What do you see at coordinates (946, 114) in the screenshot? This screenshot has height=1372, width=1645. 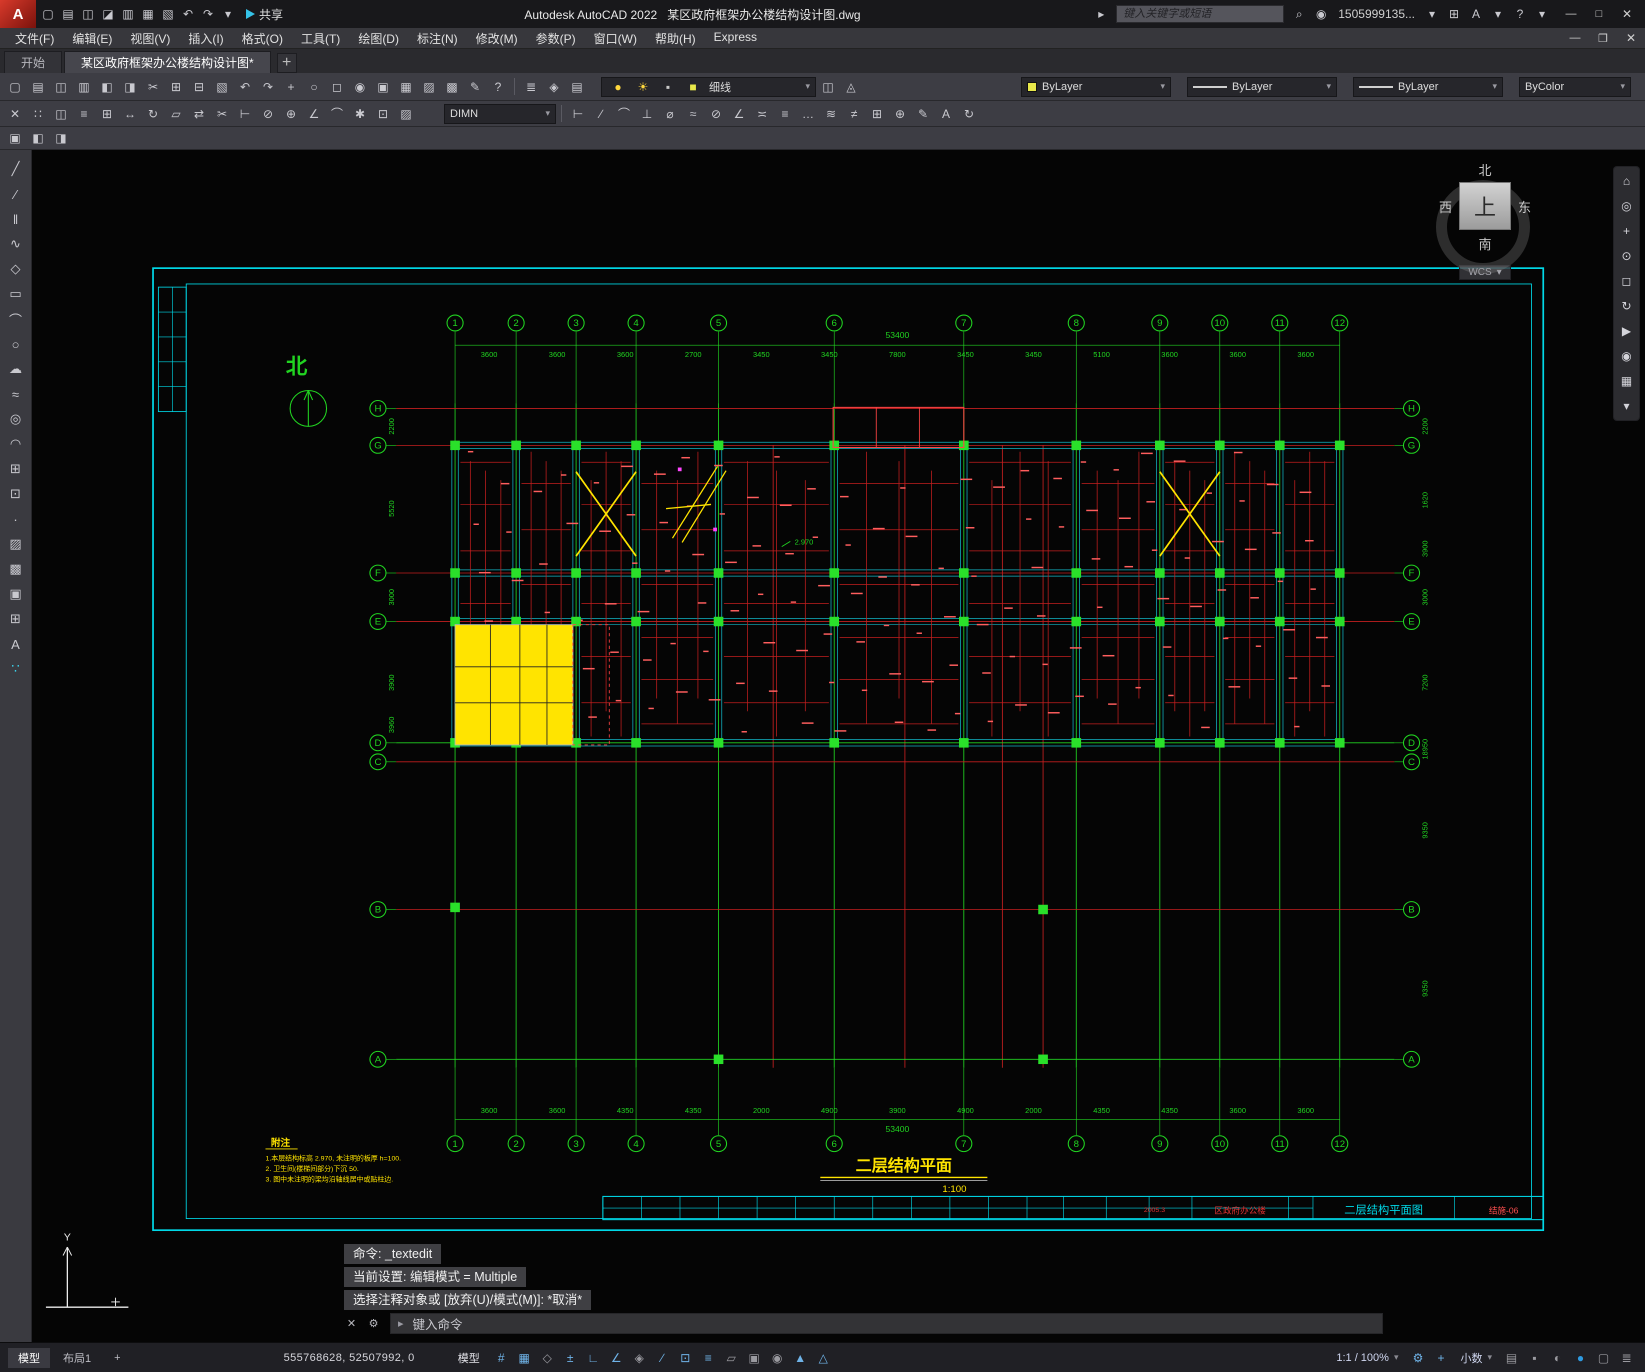 I see `dim-text-edit-icon: A` at bounding box center [946, 114].